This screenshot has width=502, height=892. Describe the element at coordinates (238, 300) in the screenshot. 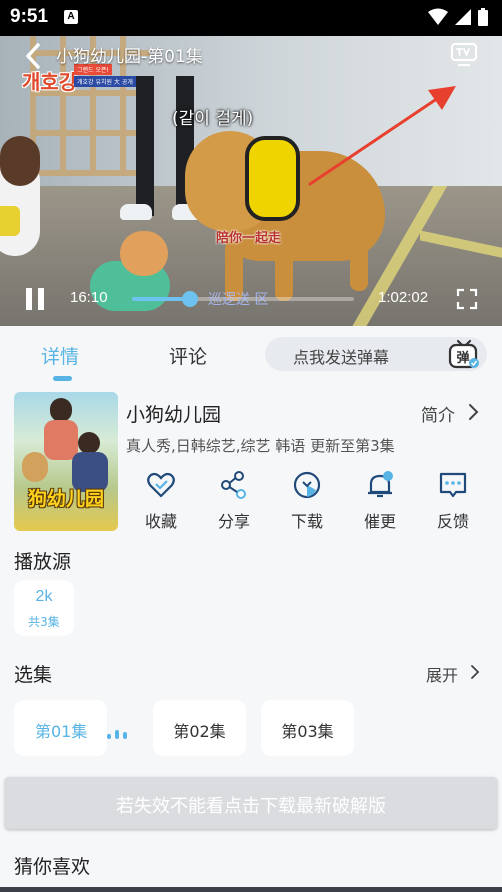

I see `progress-overlay-text: 巡逻送 区` at that location.